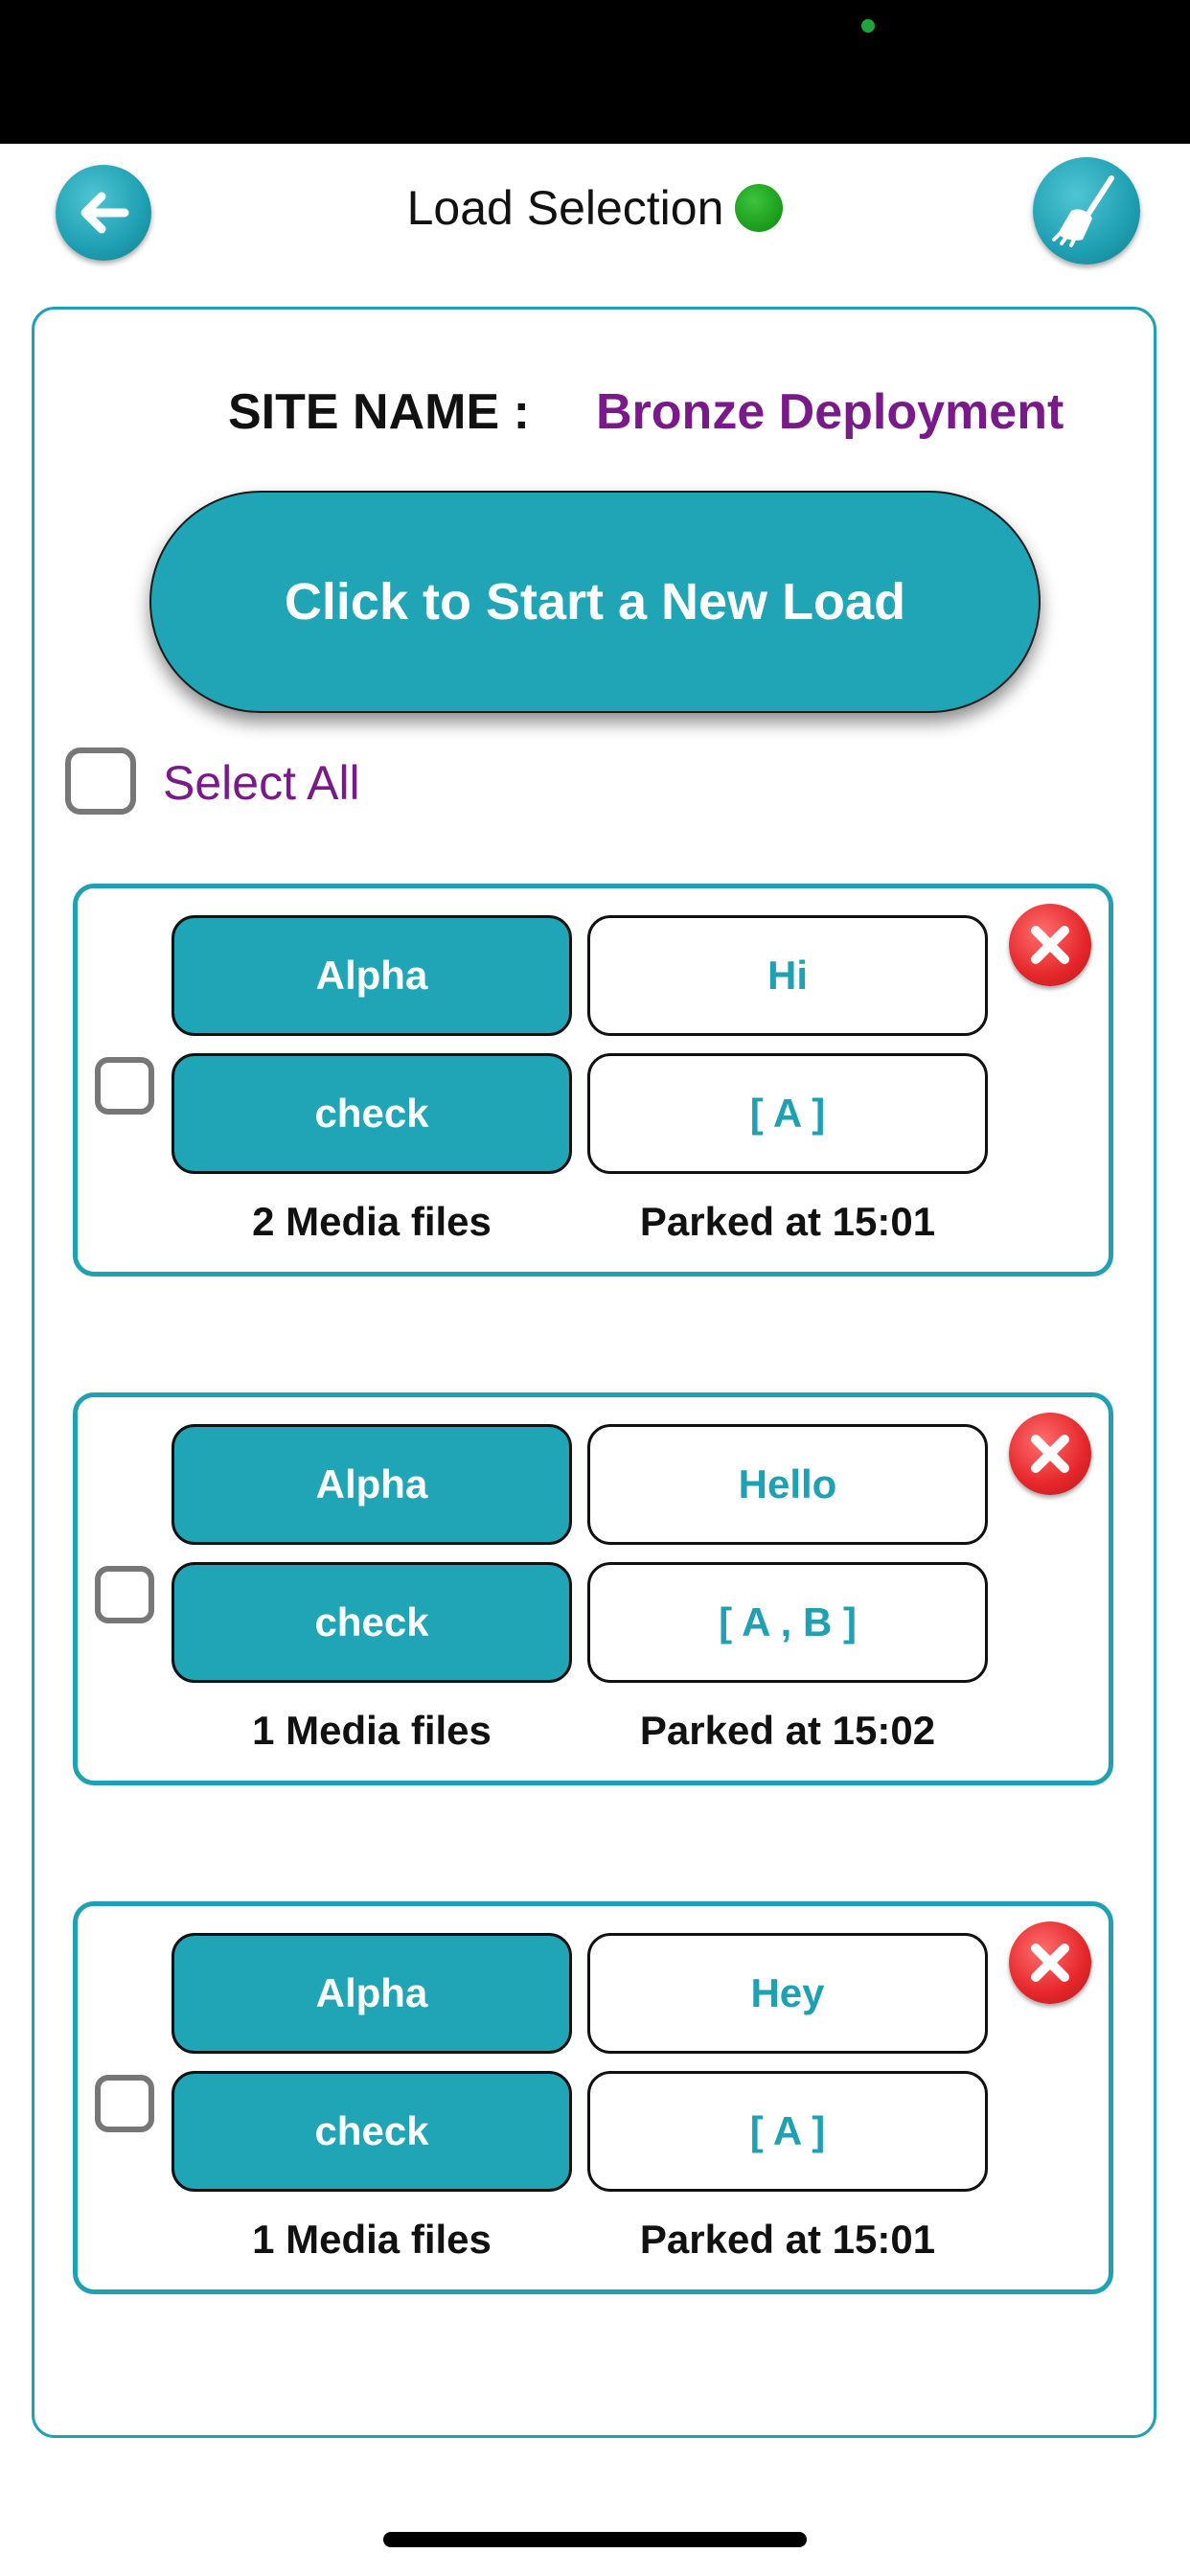  I want to click on parked-time: Parked at 15:02, so click(788, 1730).